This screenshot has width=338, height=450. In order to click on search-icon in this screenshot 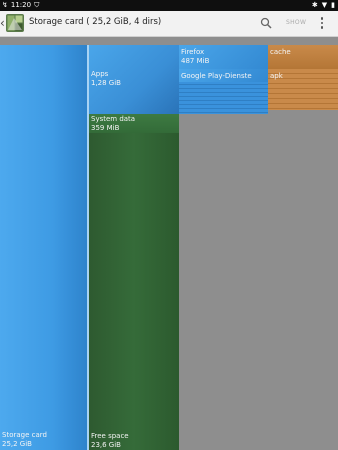, I will do `click(266, 23)`.